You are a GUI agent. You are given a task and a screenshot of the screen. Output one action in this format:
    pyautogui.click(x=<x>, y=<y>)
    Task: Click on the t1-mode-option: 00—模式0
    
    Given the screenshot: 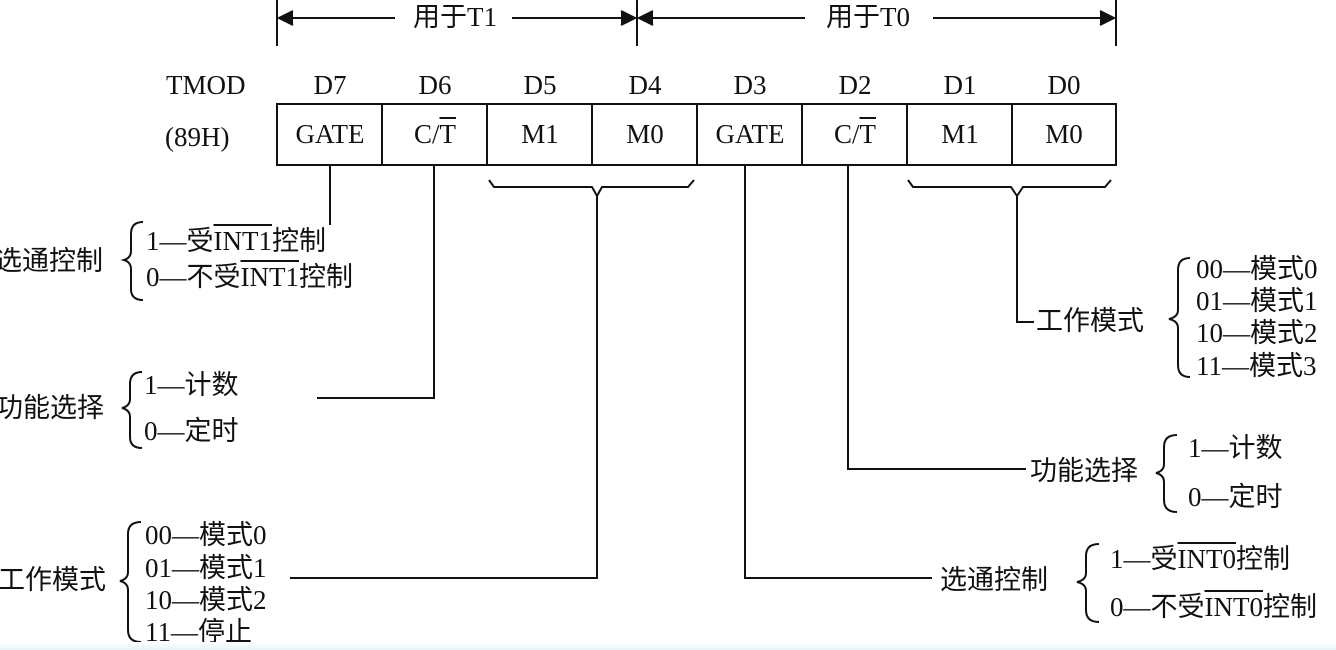 What is the action you would take?
    pyautogui.click(x=206, y=535)
    